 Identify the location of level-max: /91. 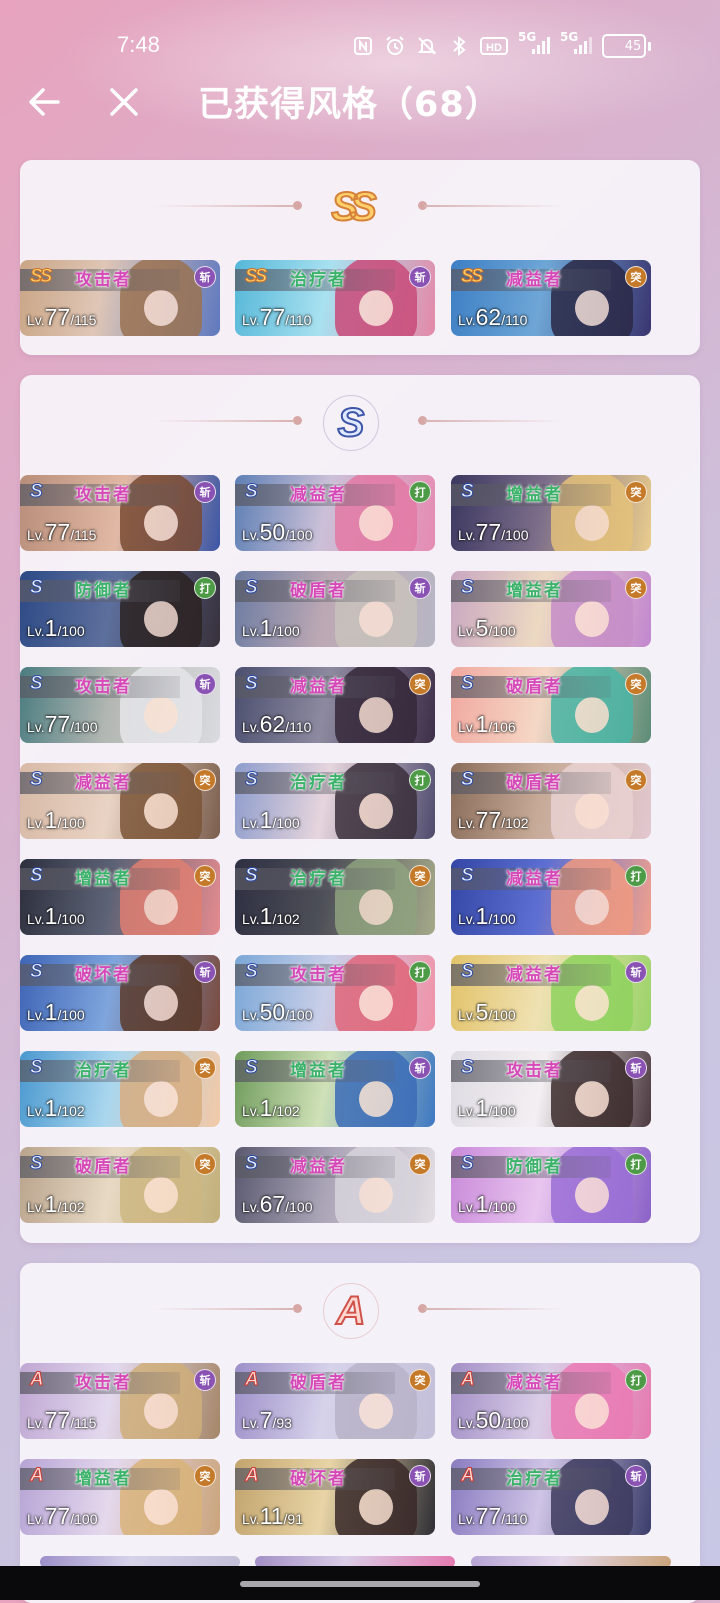
(293, 1519).